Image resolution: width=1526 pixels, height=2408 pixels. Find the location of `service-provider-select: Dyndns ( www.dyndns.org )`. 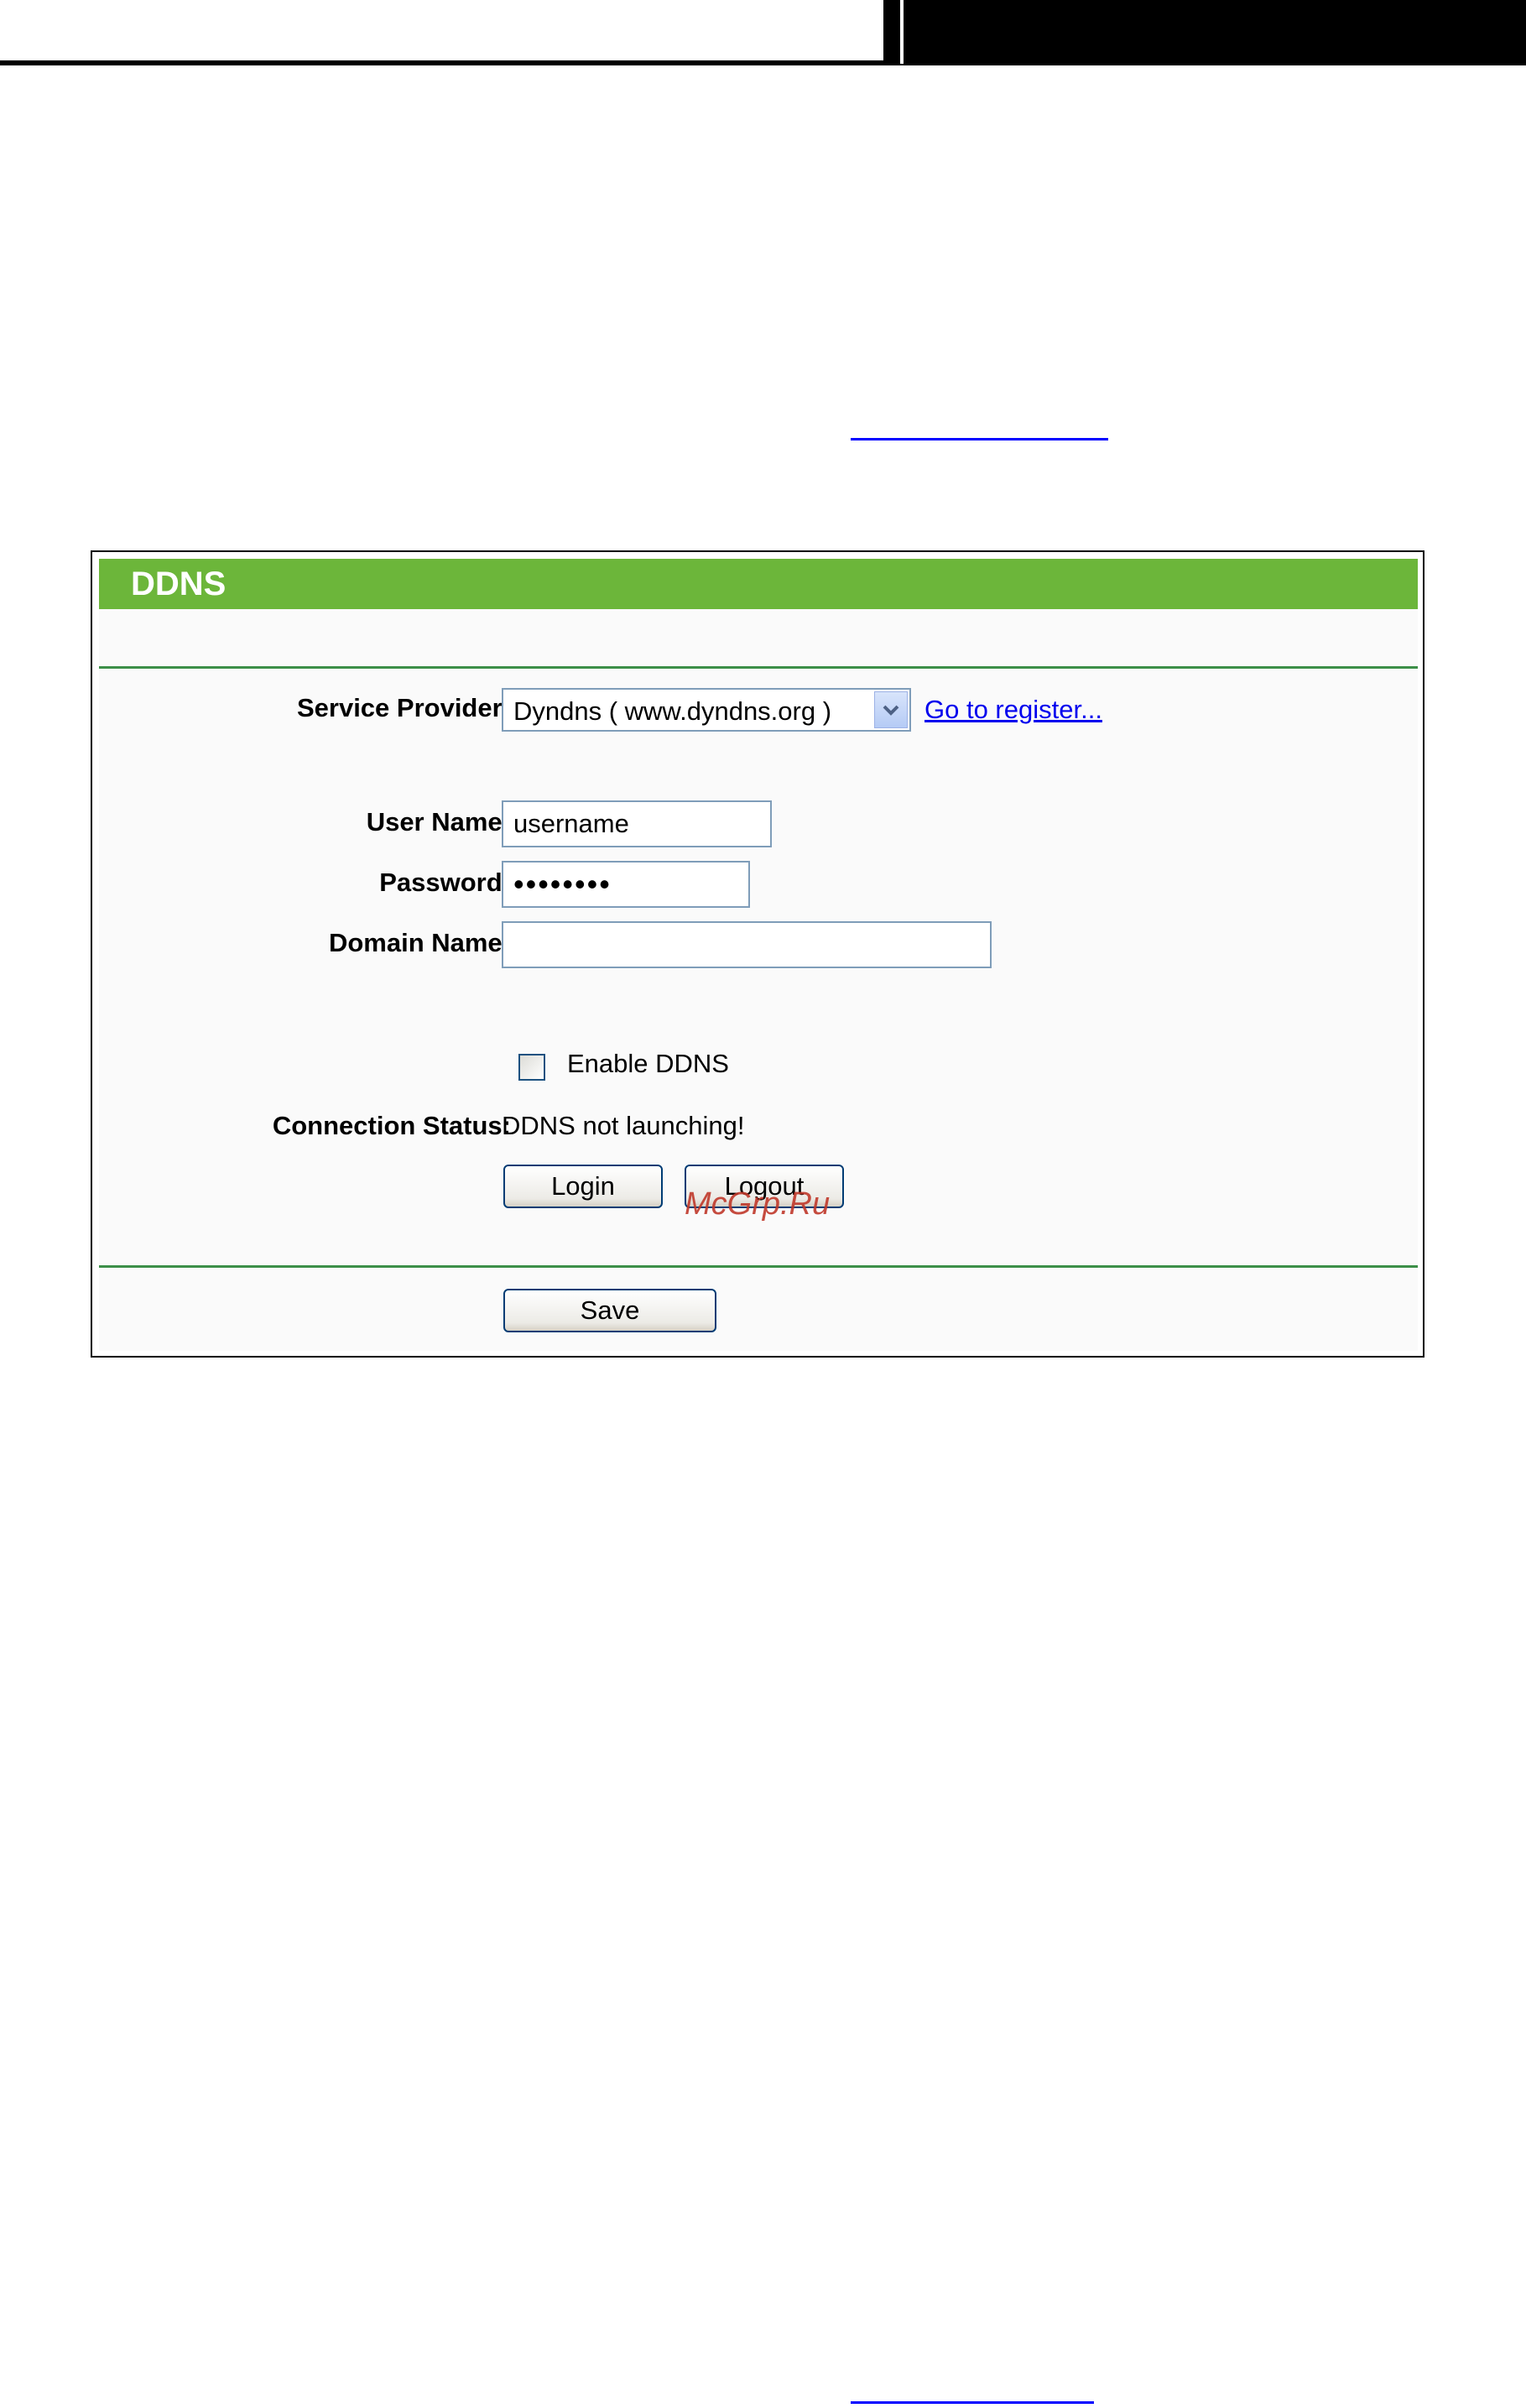

service-provider-select: Dyndns ( www.dyndns.org ) is located at coordinates (706, 710).